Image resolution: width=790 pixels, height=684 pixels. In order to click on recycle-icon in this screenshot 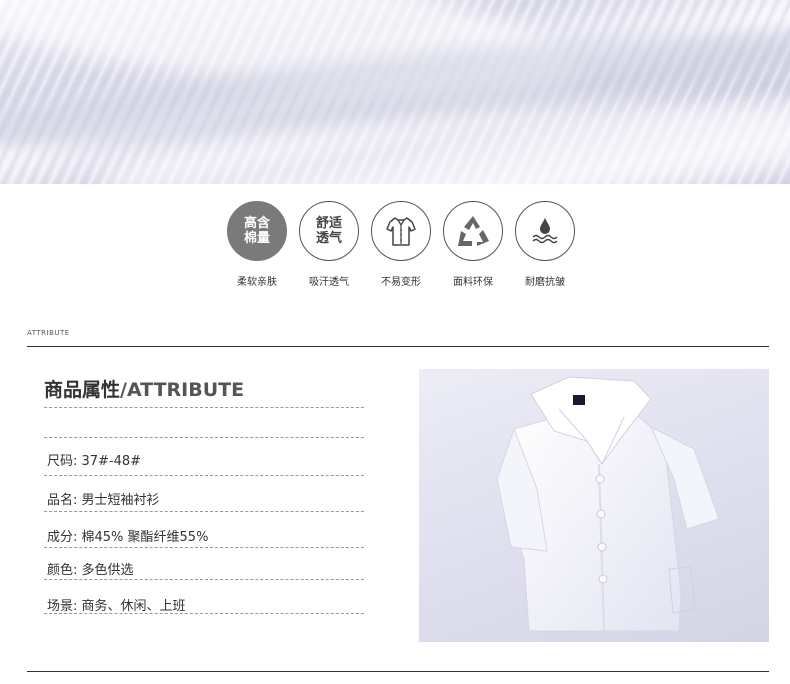, I will do `click(473, 231)`.